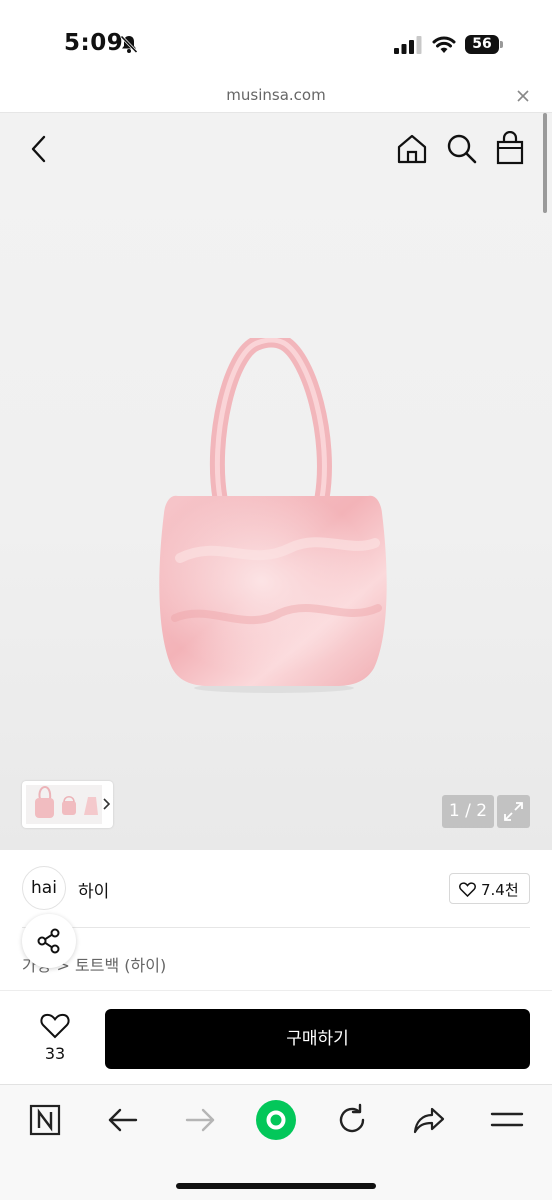 The width and height of the screenshot is (552, 1200). I want to click on status-bar: 5:09 56, so click(276, 43).